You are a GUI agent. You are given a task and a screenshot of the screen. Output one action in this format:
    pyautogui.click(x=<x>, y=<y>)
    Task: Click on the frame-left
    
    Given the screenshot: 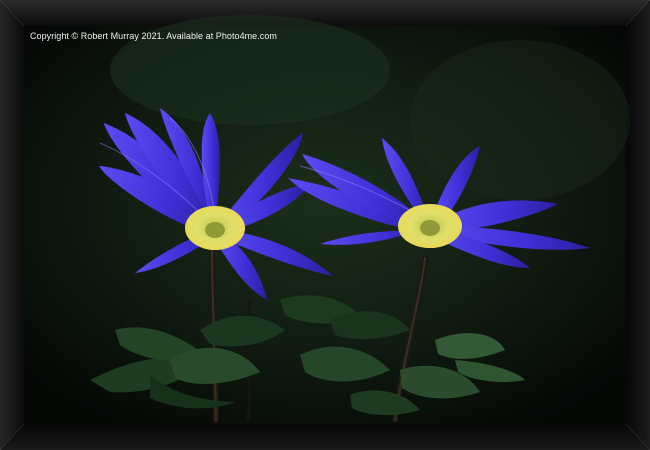 What is the action you would take?
    pyautogui.click(x=12, y=225)
    